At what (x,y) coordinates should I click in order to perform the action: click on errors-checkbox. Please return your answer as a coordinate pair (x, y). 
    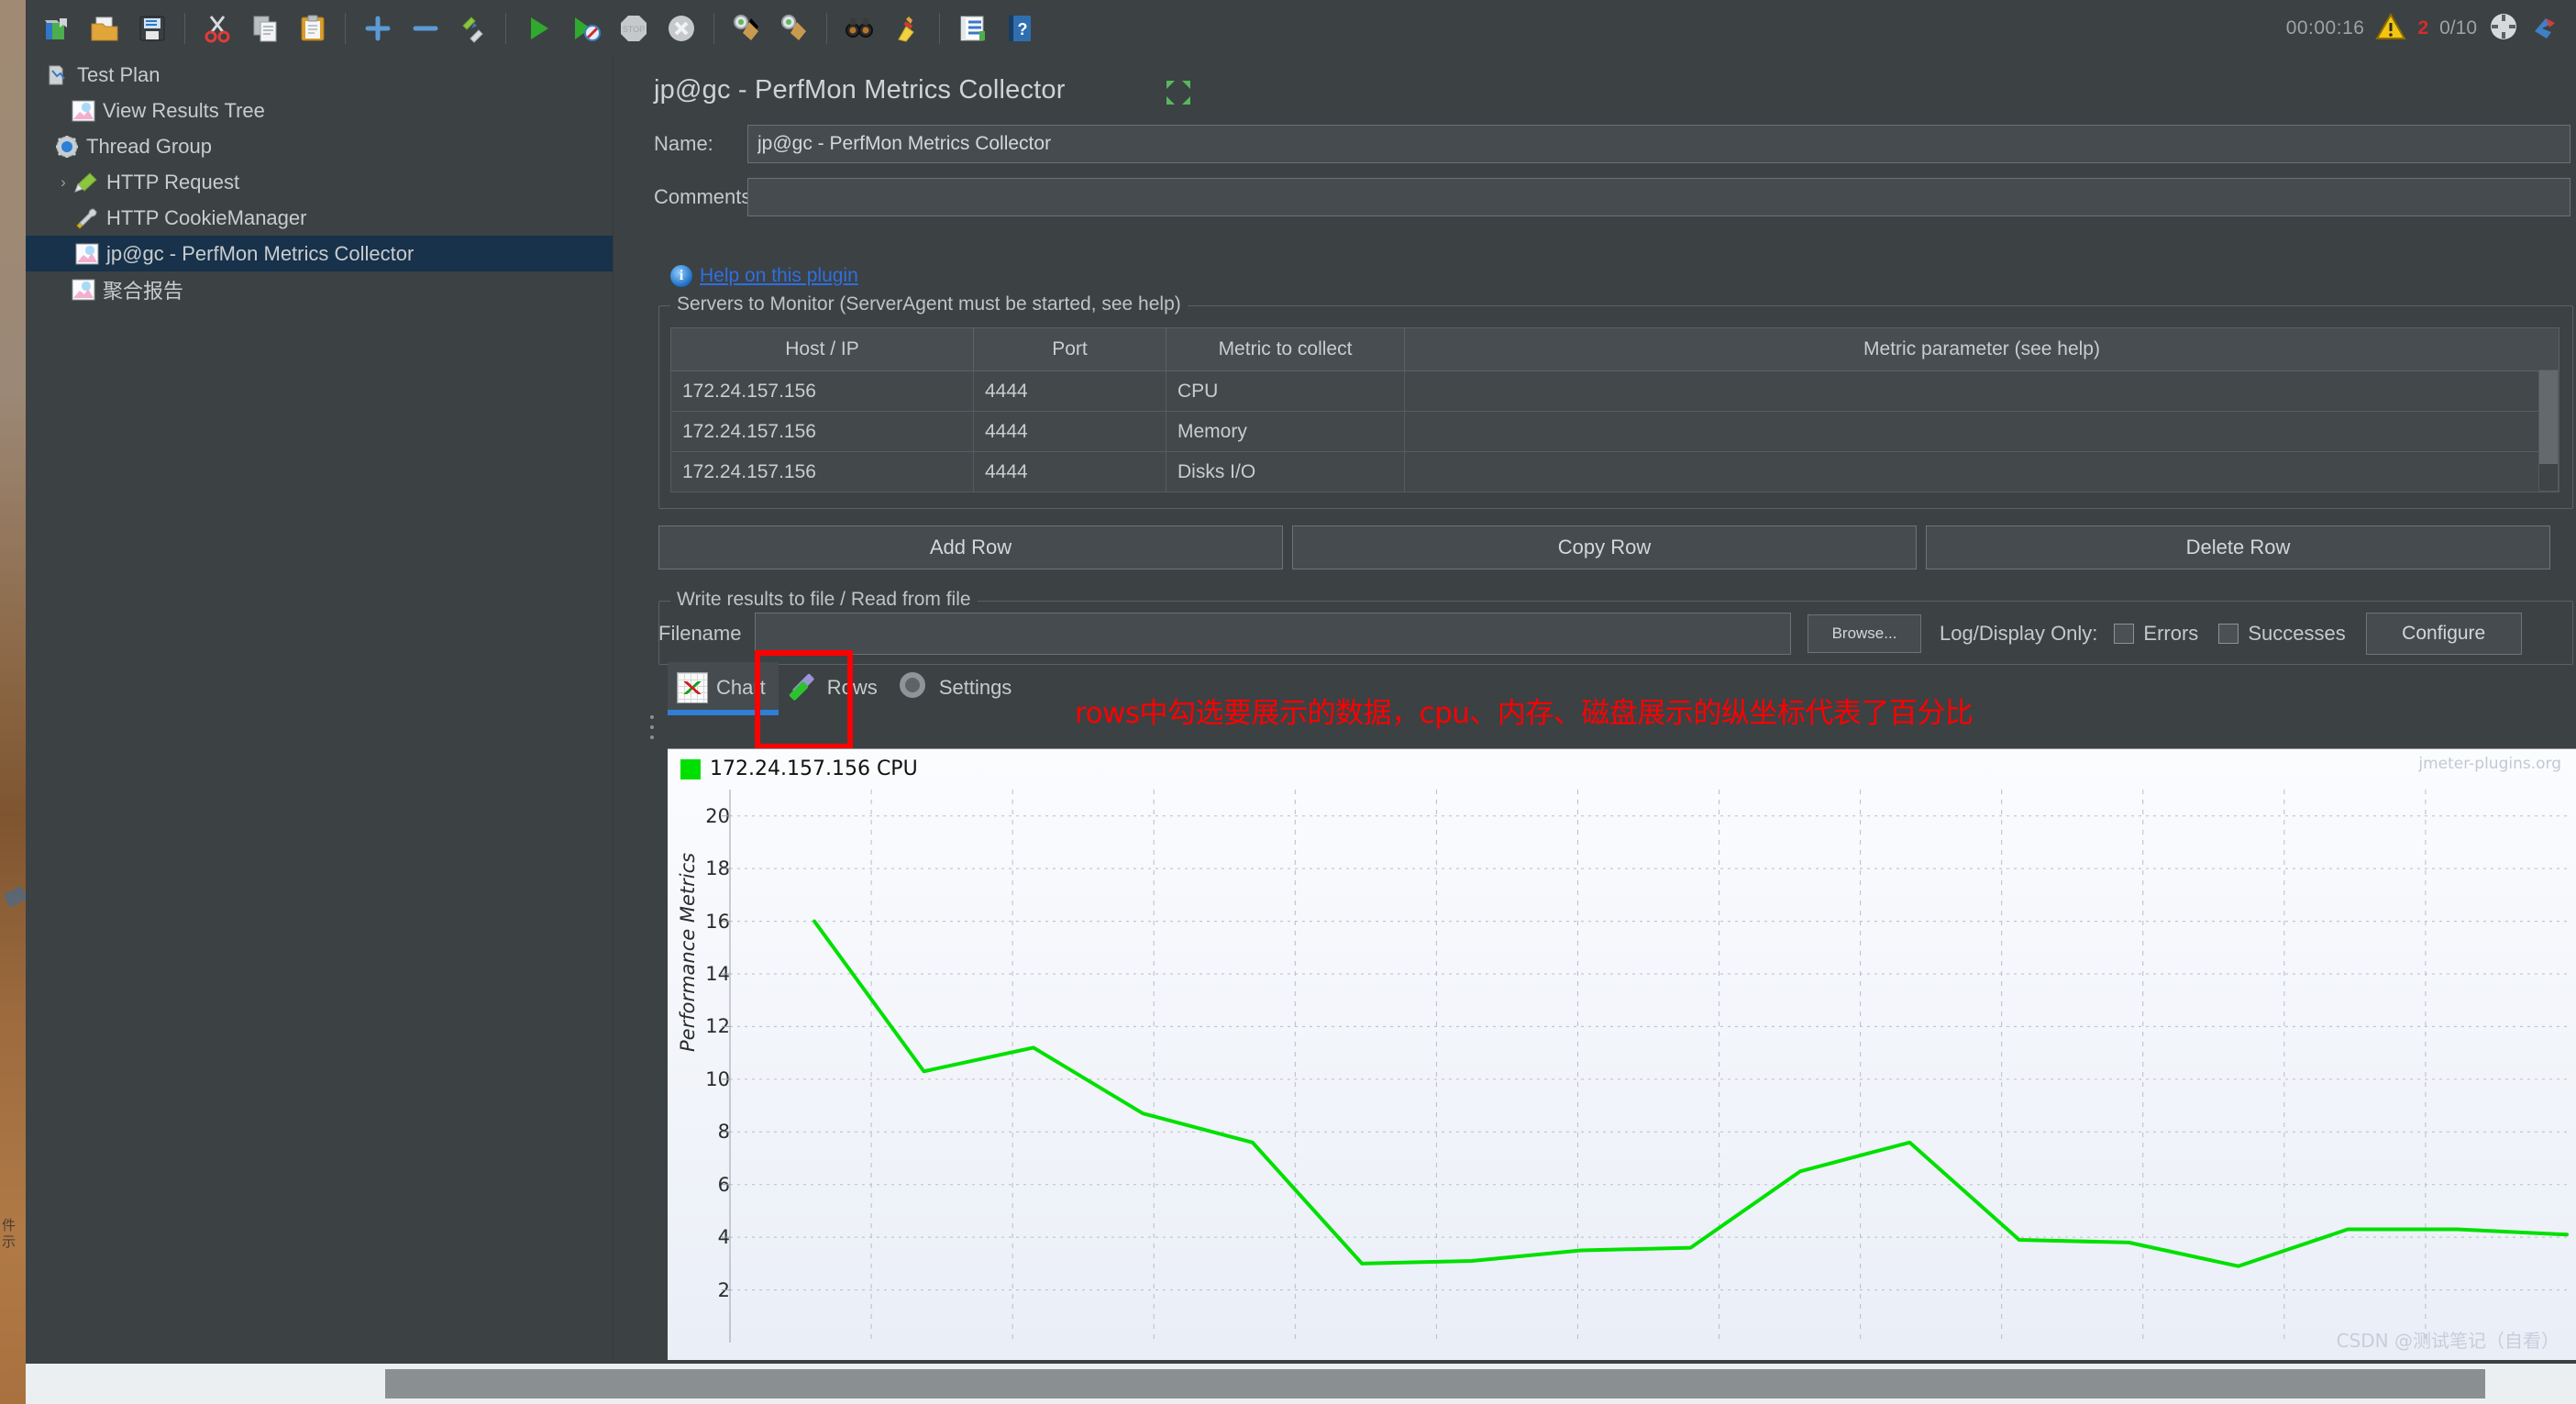
    Looking at the image, I should click on (2124, 634).